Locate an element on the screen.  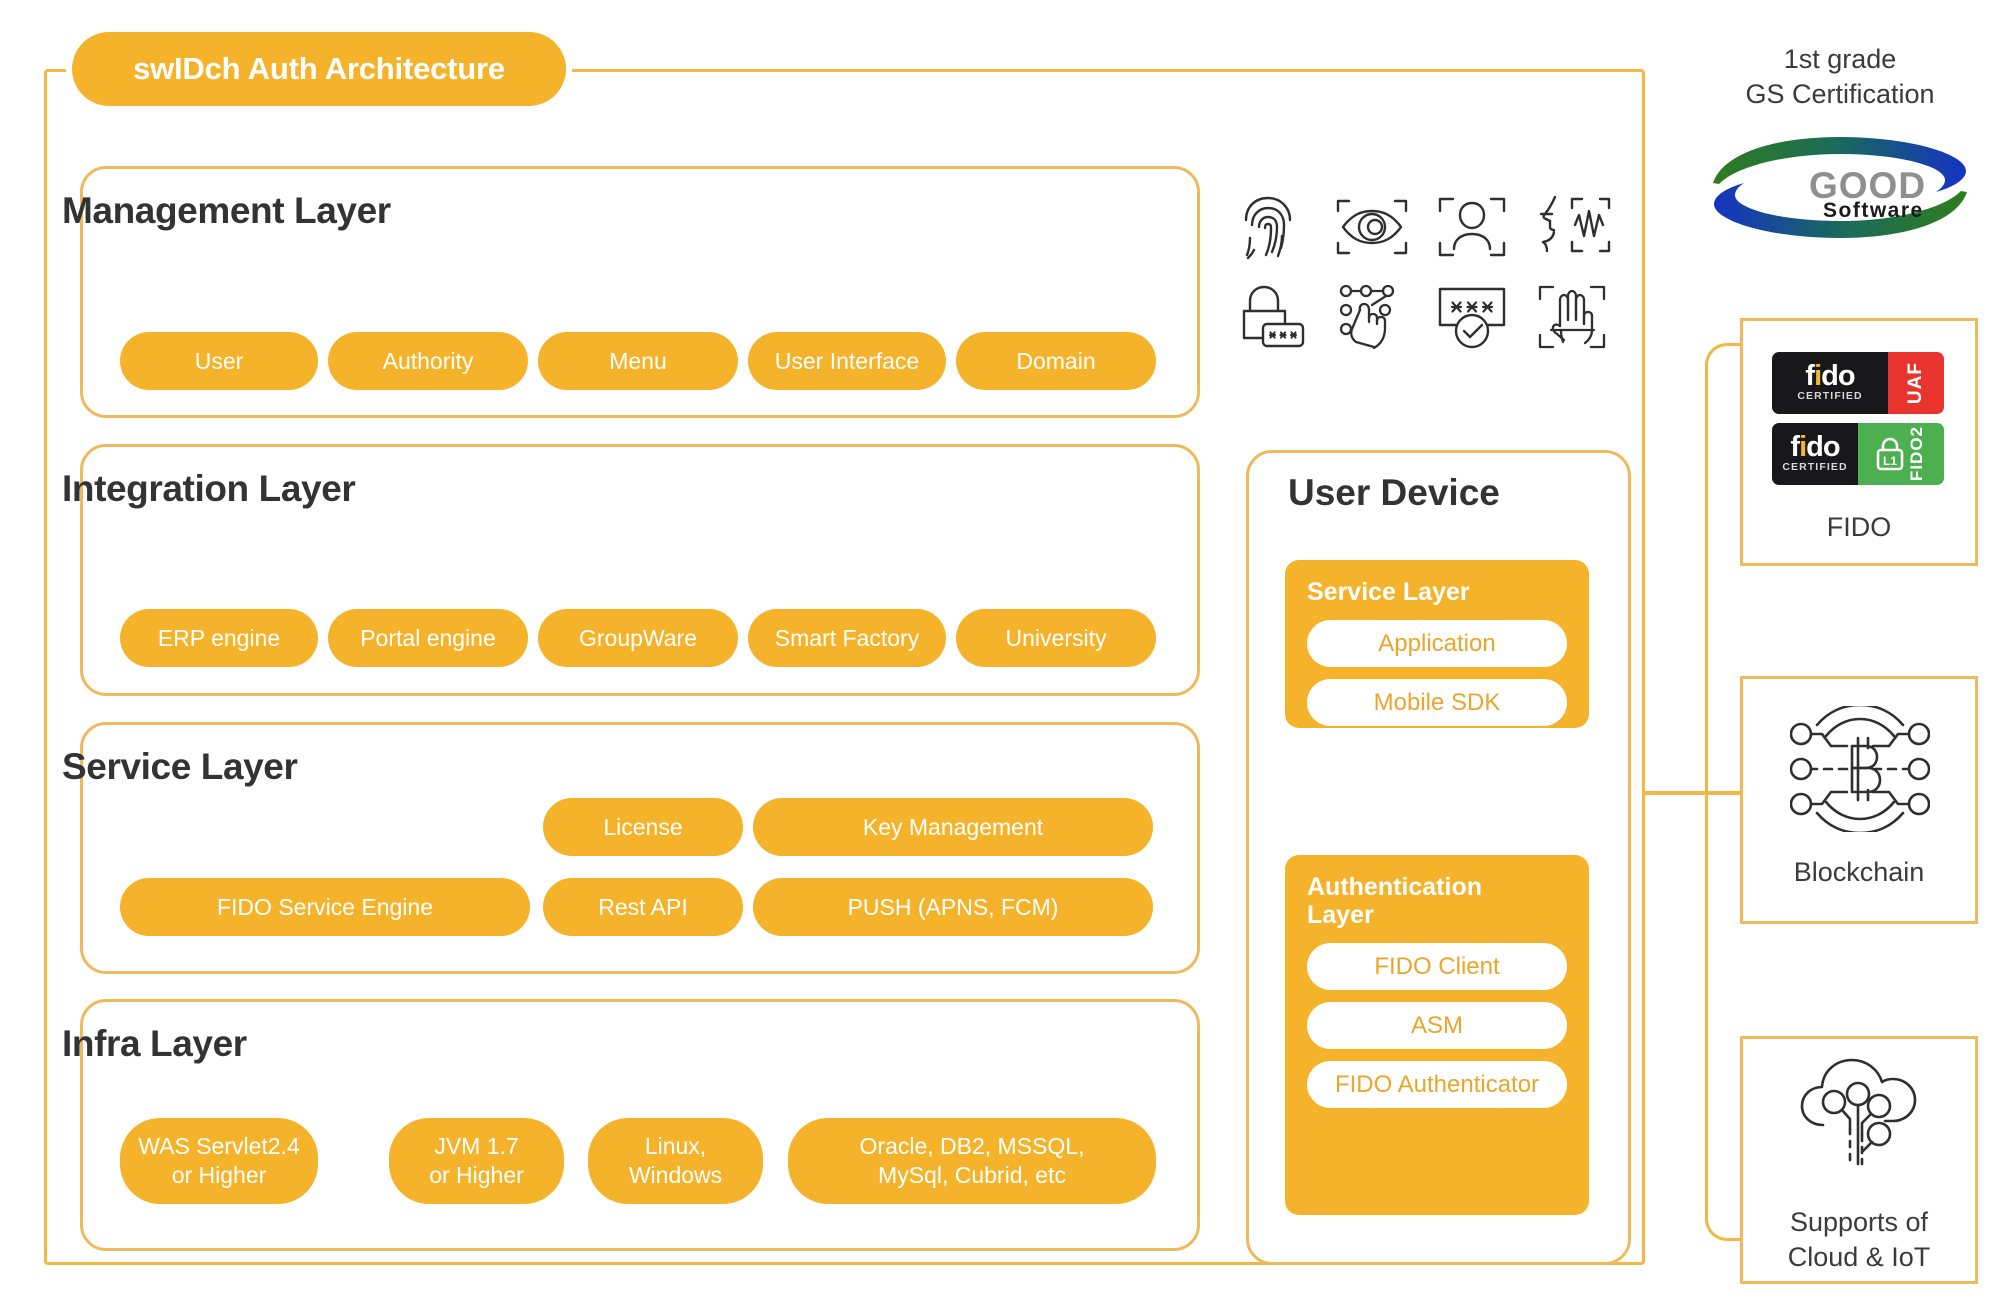
cert-label-cloud-iot-line2: Cloud & IoT is located at coordinates (1859, 1256).